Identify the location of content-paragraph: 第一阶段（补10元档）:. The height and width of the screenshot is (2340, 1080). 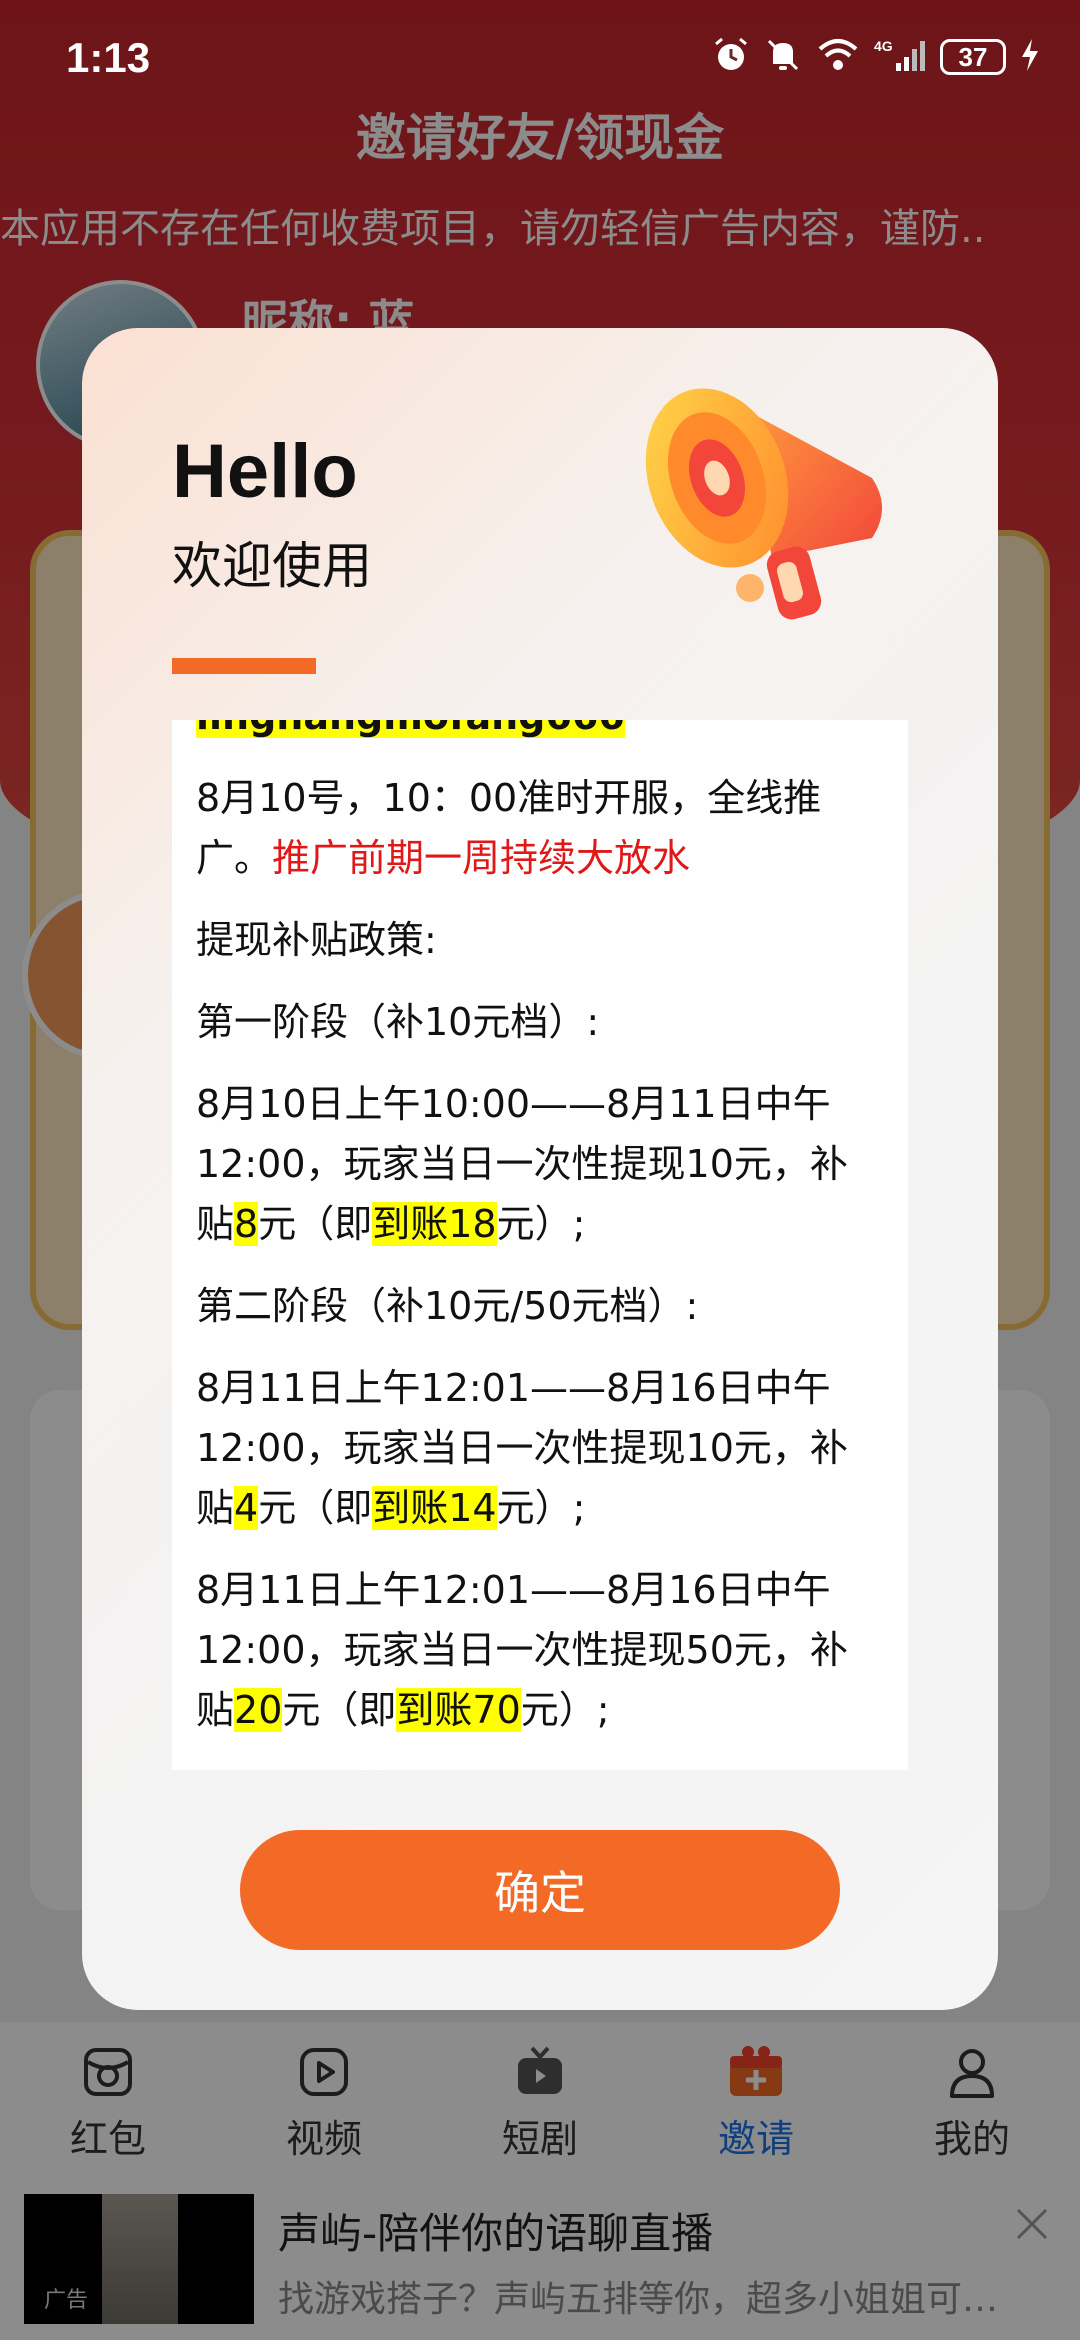
(540, 1022).